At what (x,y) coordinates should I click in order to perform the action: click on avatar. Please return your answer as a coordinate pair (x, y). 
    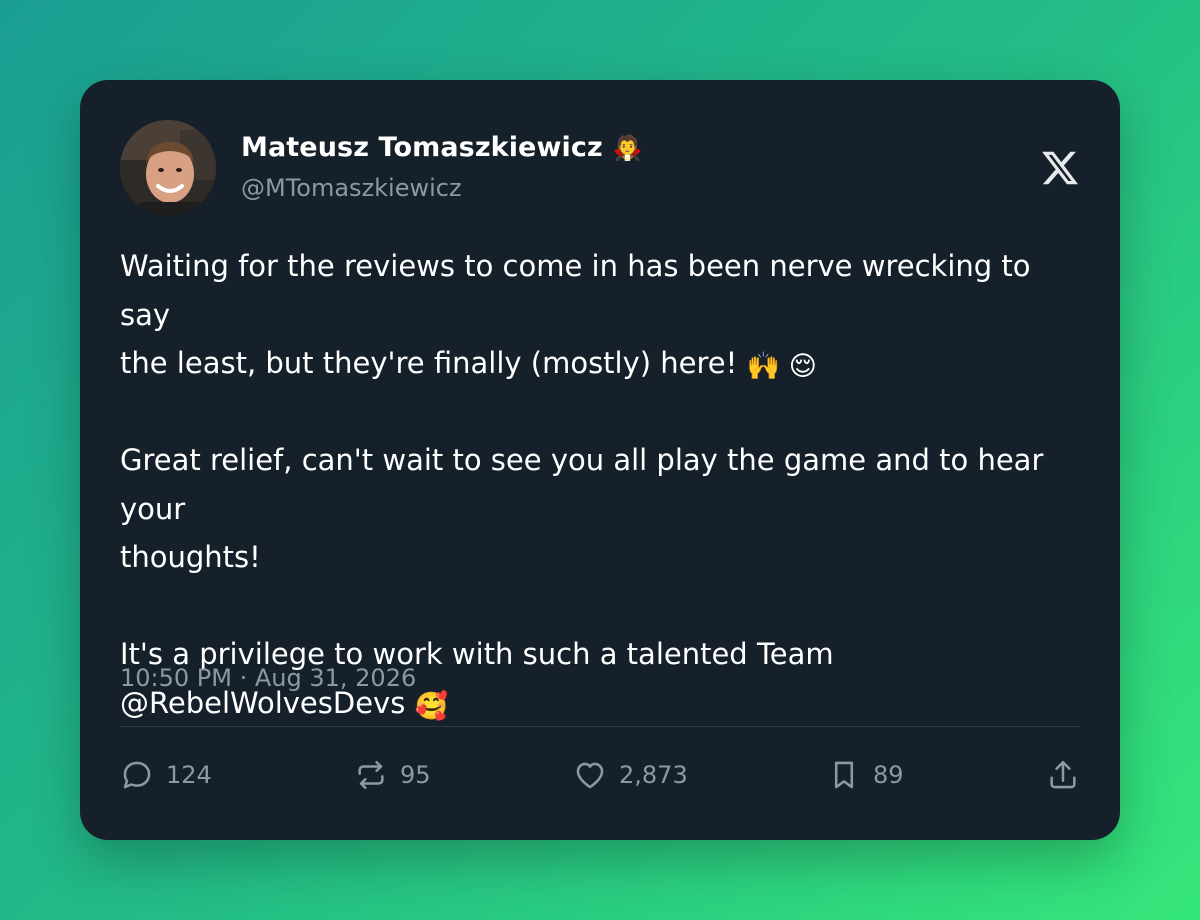
    Looking at the image, I should click on (168, 168).